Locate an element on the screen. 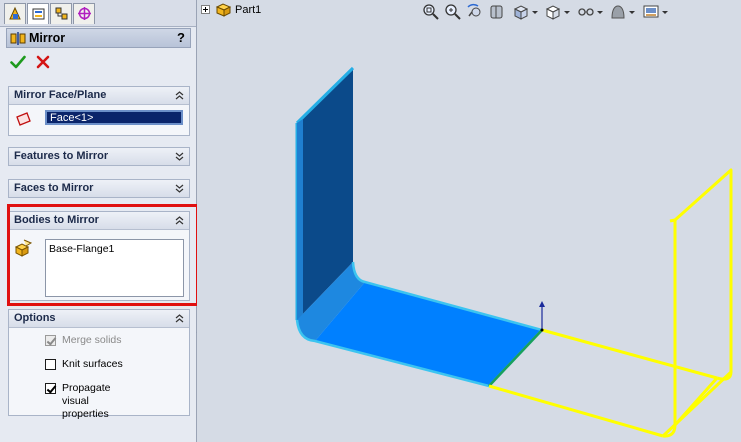 The height and width of the screenshot is (442, 741). cancel-button is located at coordinates (43, 63).